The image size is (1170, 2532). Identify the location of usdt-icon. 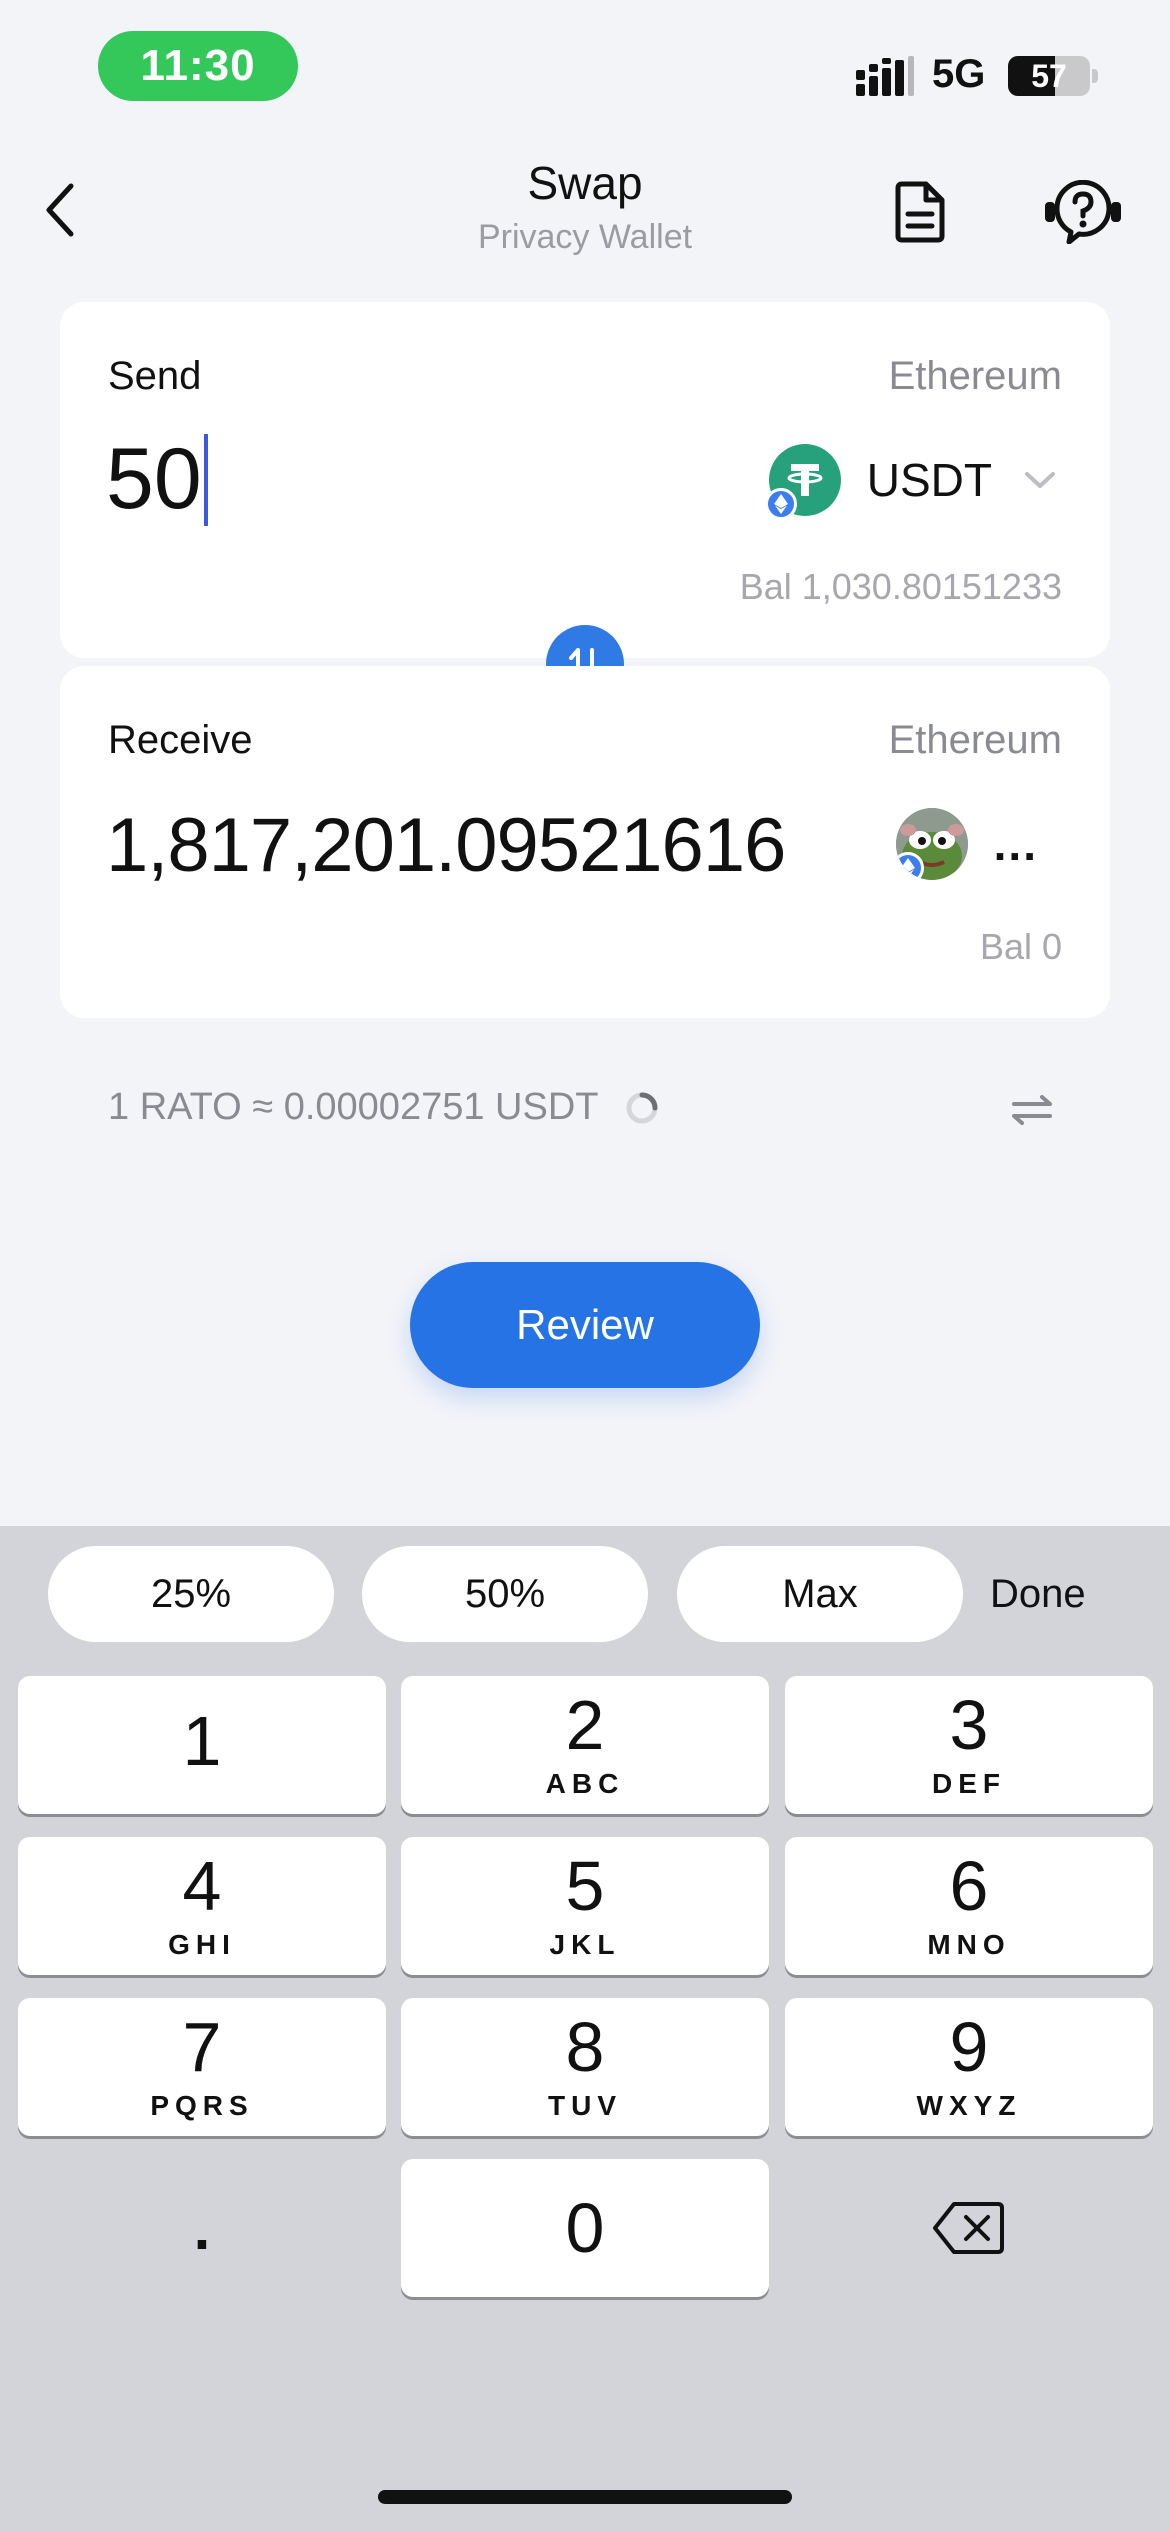
(802, 482).